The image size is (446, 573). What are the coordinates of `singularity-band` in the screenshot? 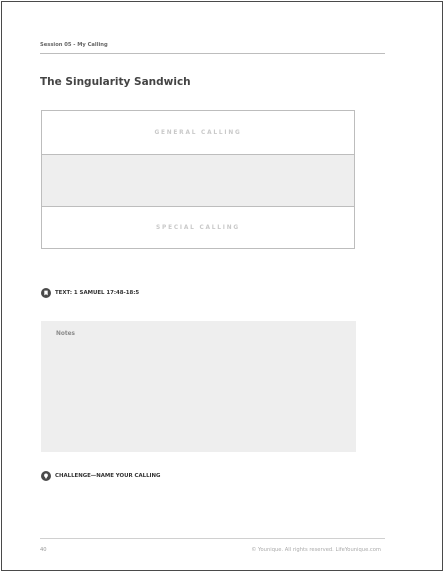 It's located at (198, 180).